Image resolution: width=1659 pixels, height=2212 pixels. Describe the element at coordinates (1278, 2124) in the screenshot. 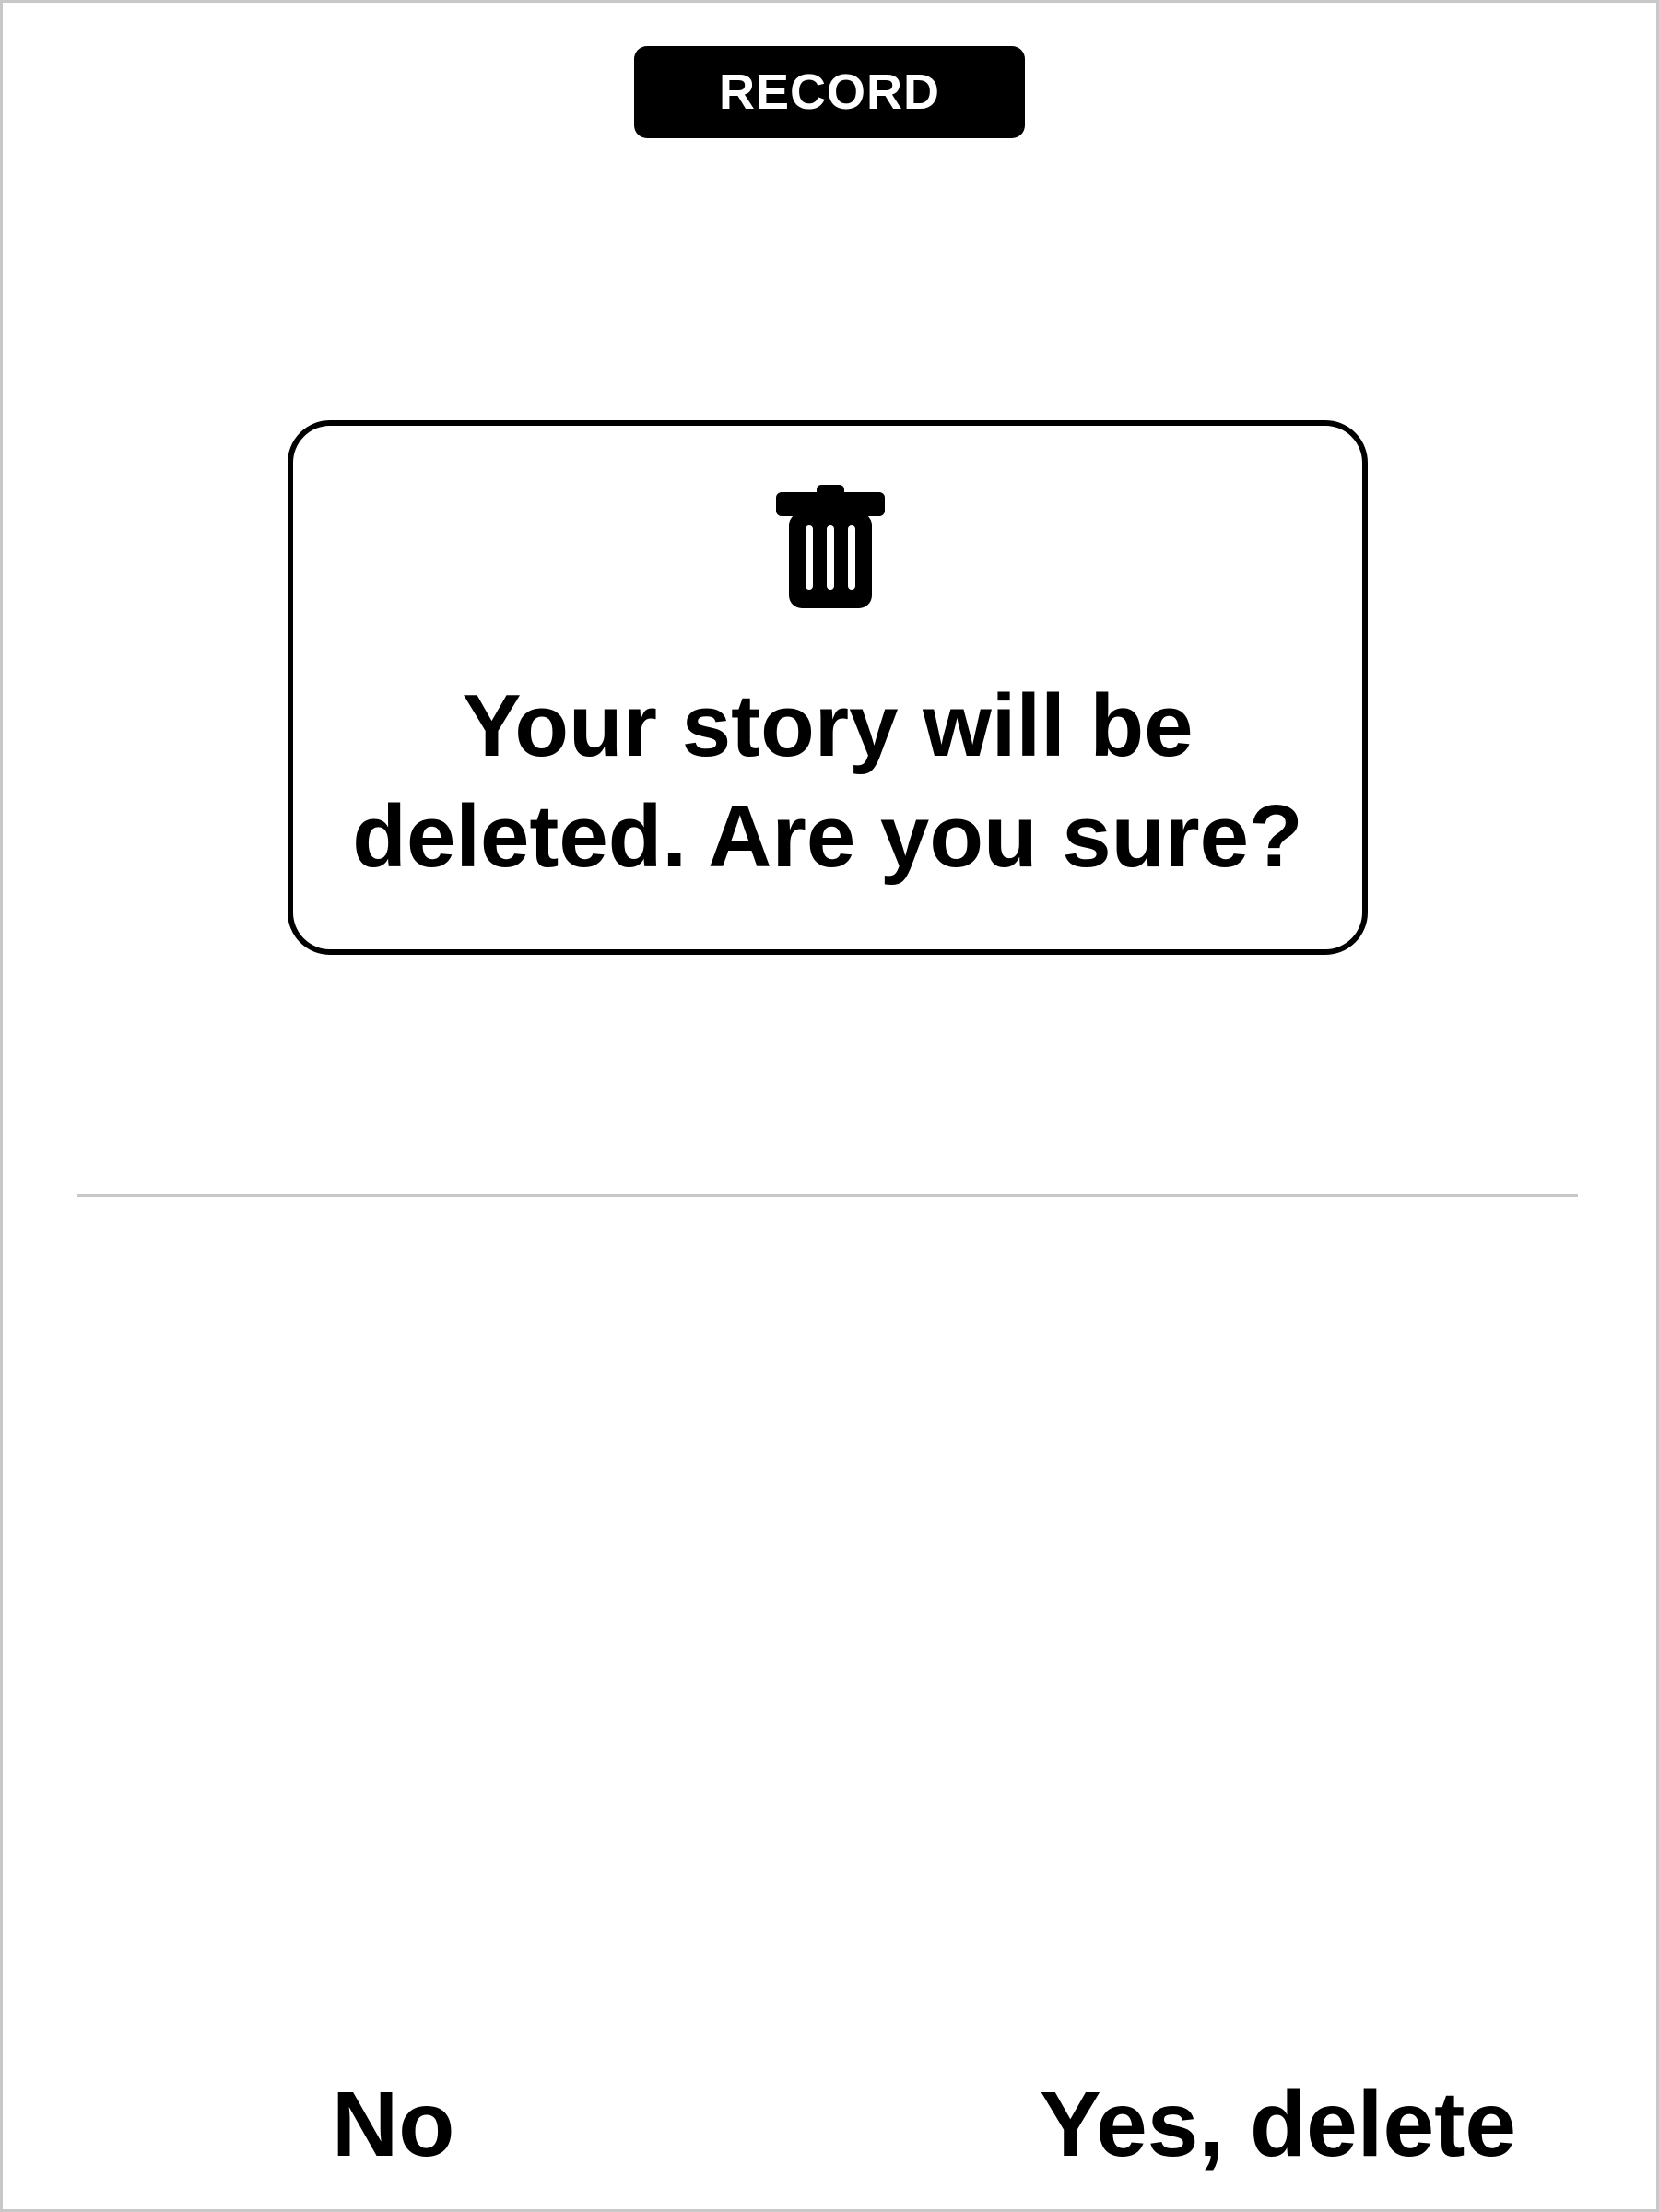

I see `yes-delete-button: Yes, delete` at that location.